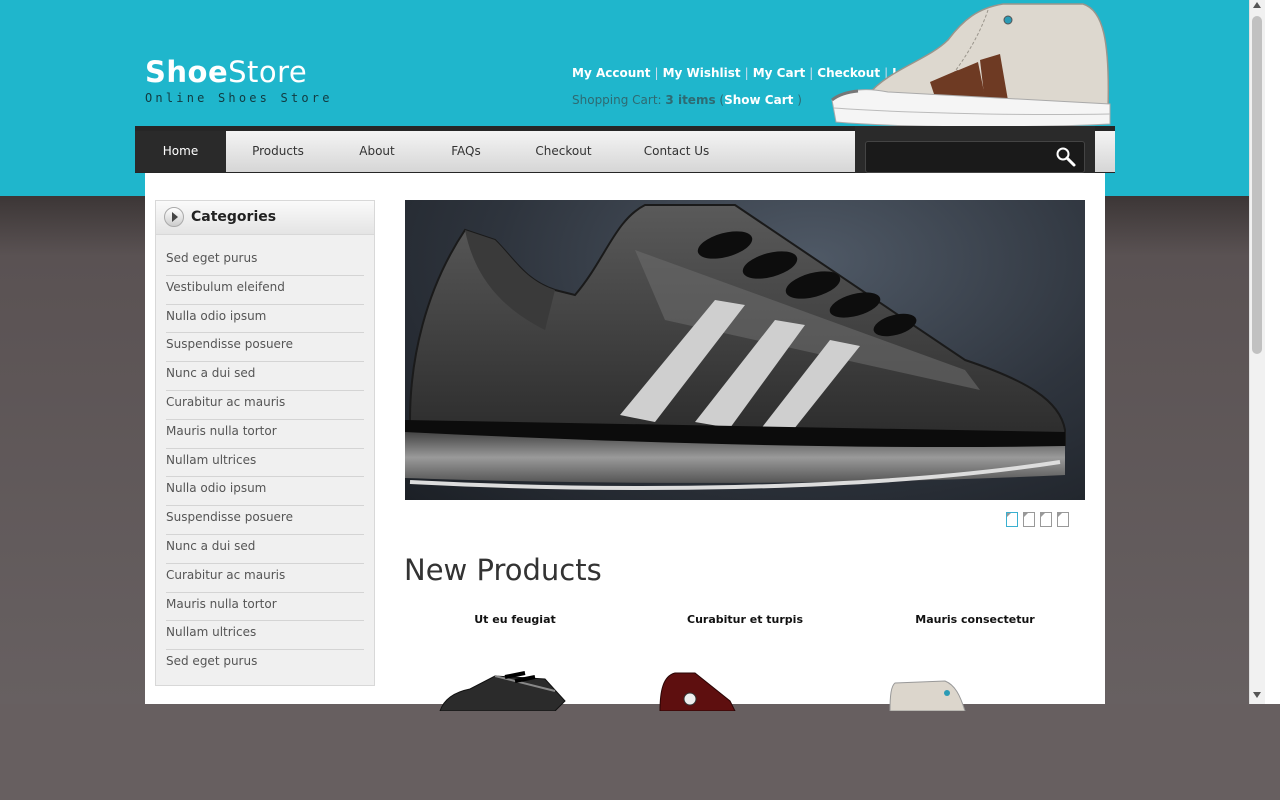  I want to click on header-sneaker-image, so click(971, 65).